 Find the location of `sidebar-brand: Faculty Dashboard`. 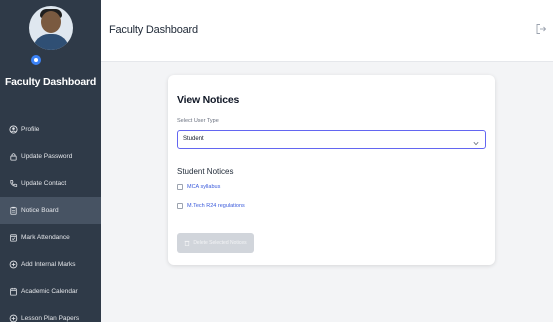

sidebar-brand: Faculty Dashboard is located at coordinates (50, 82).